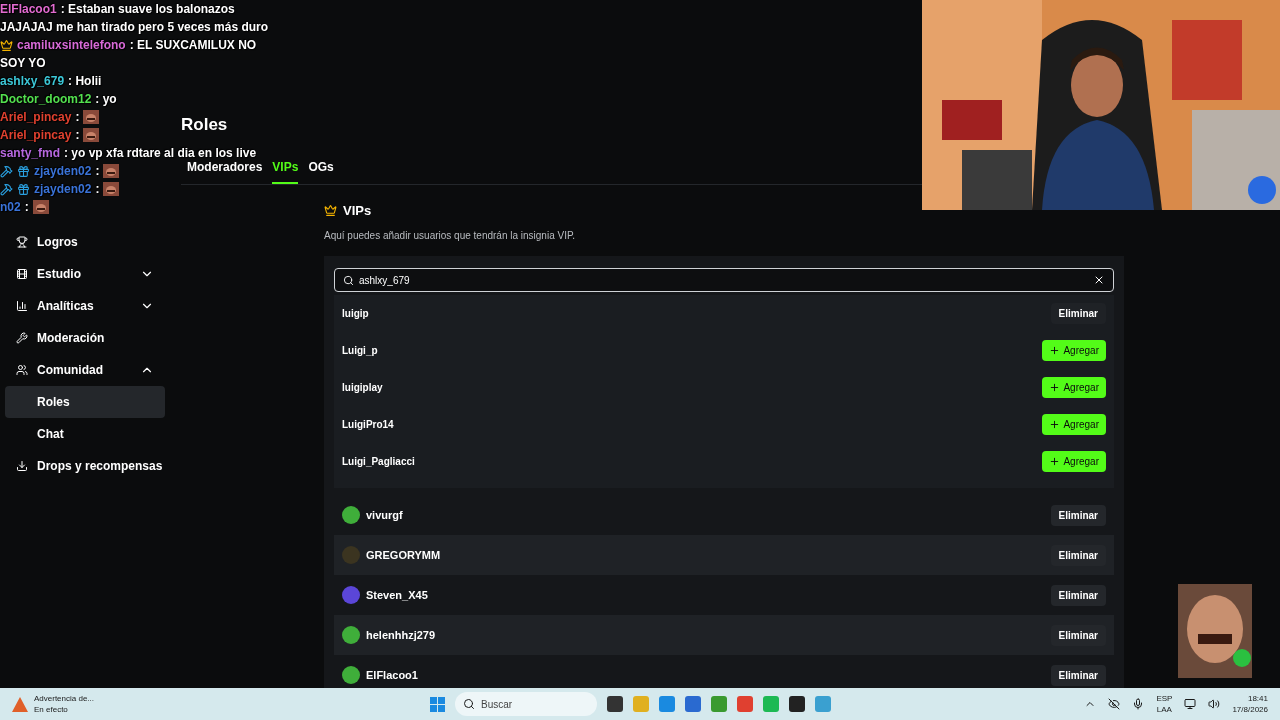  Describe the element at coordinates (85, 242) in the screenshot. I see `sidebar-item: Logros` at that location.